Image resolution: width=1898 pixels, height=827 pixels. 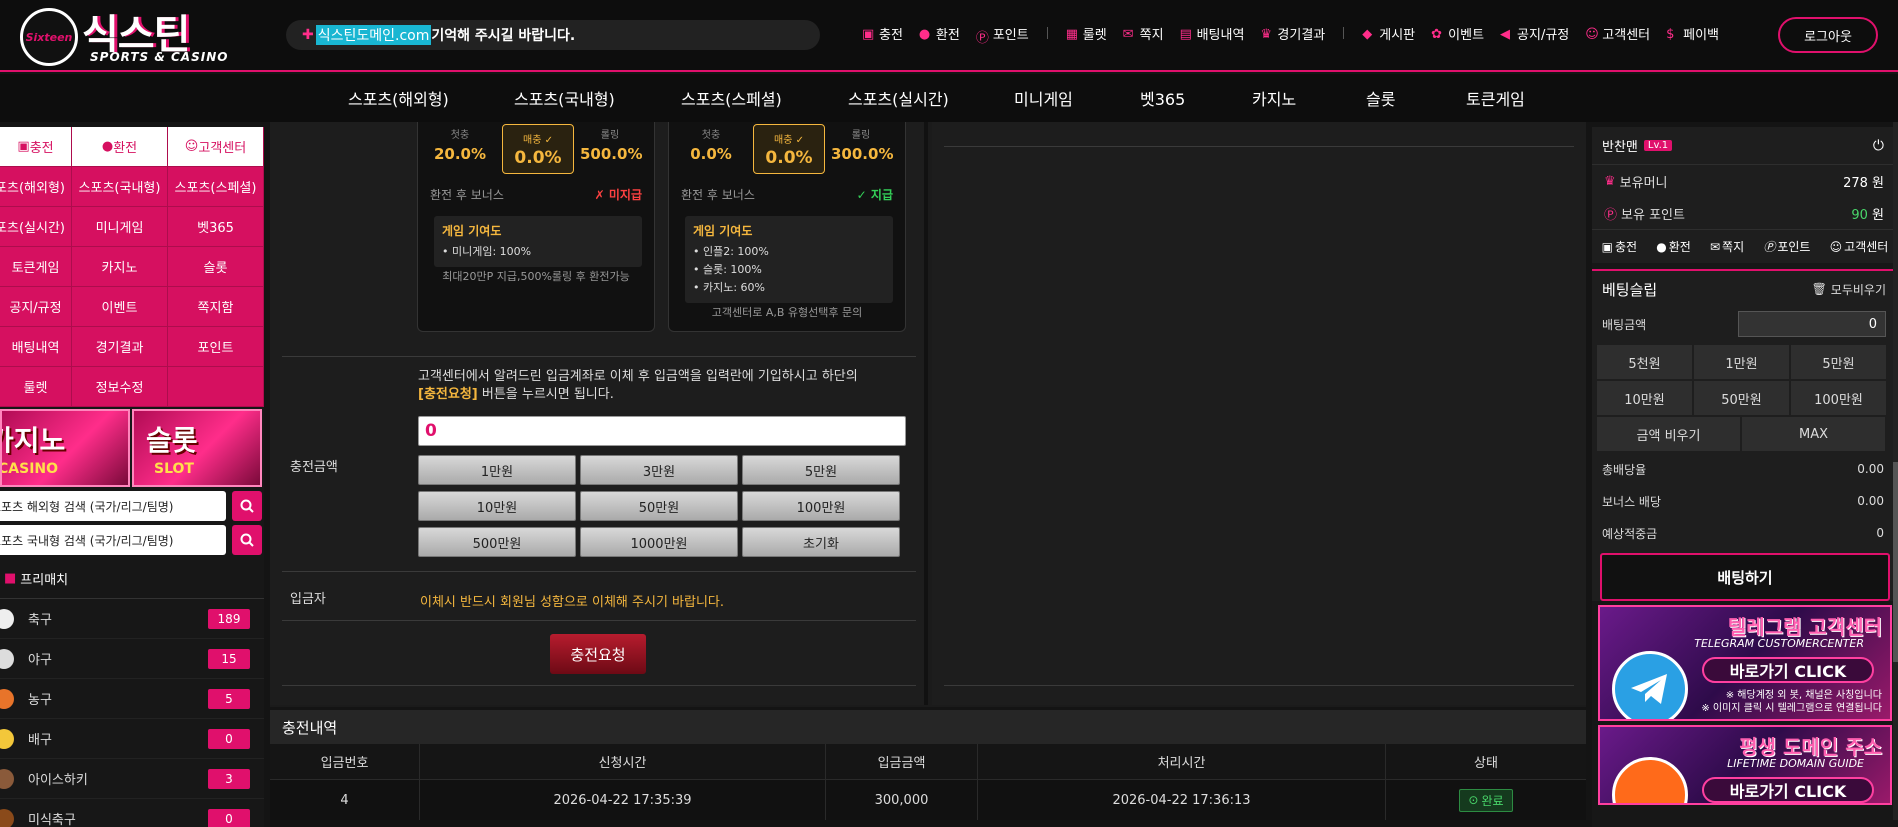 What do you see at coordinates (1859, 246) in the screenshot?
I see `quick-support: ☺고객센터` at bounding box center [1859, 246].